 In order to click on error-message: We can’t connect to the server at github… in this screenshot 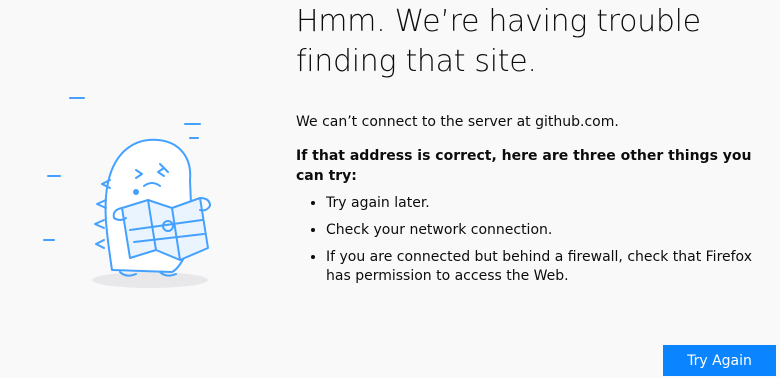, I will do `click(457, 122)`.